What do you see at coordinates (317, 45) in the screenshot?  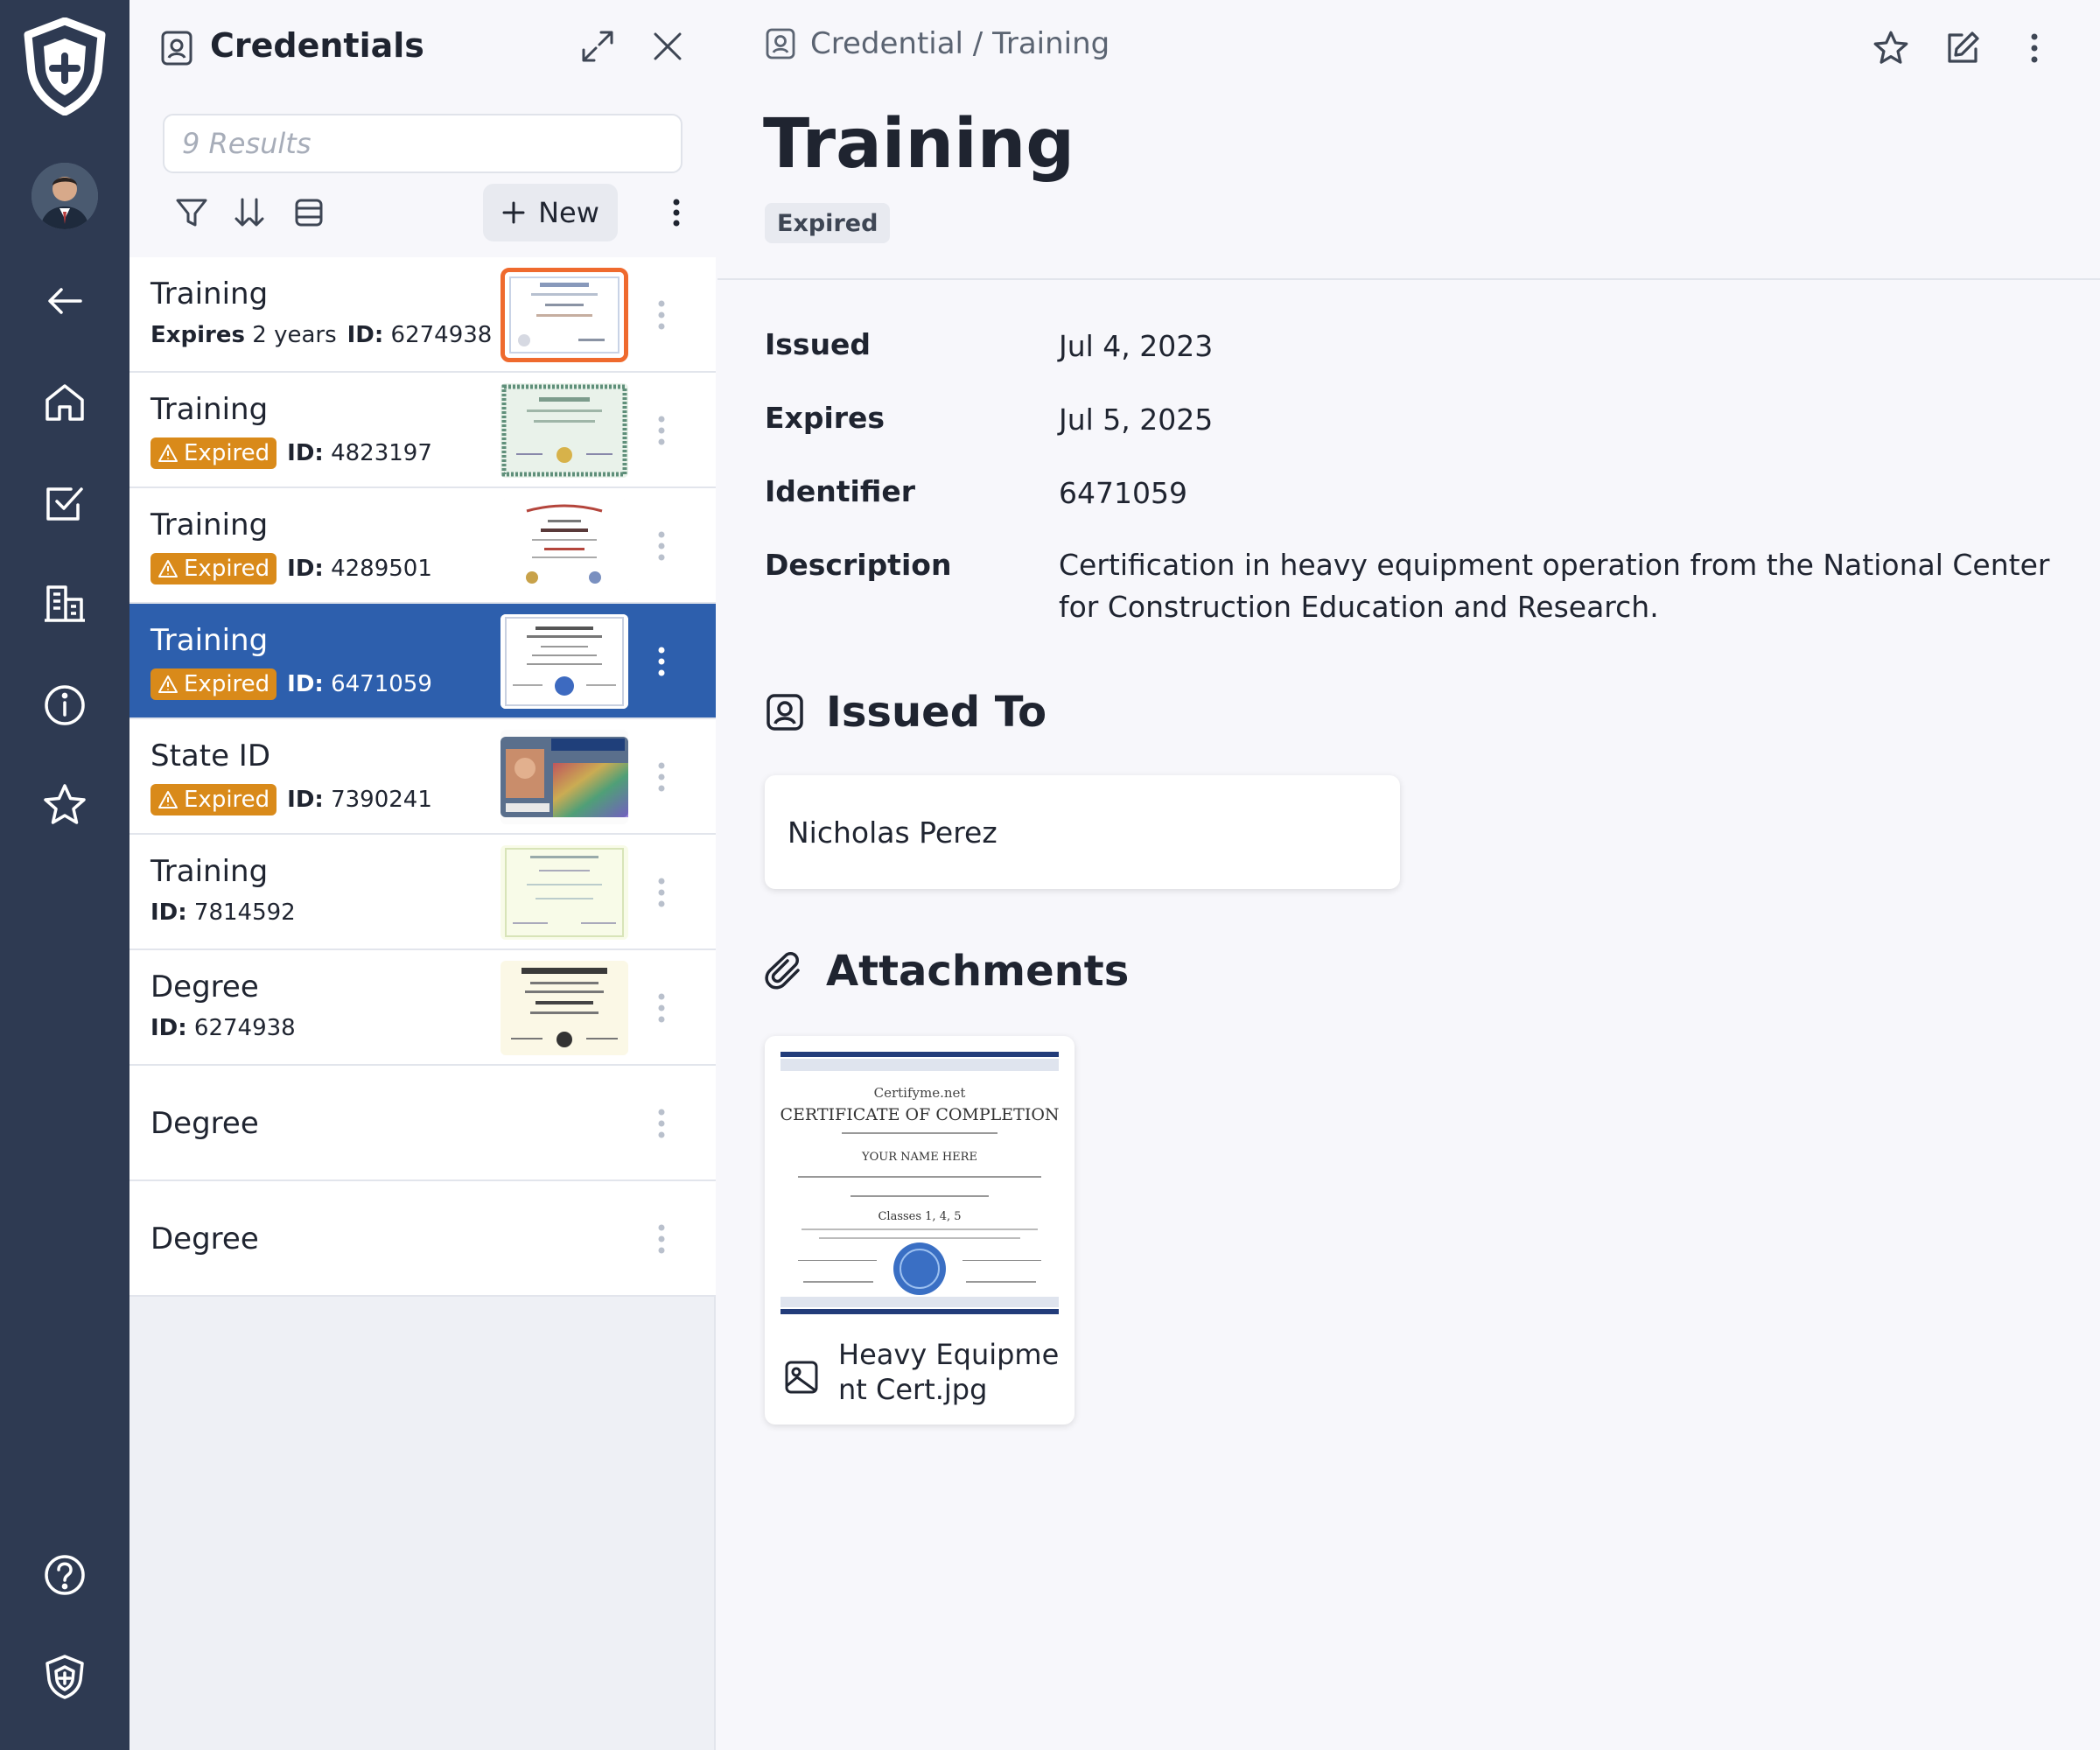 I see `list-panel-title: Credentials` at bounding box center [317, 45].